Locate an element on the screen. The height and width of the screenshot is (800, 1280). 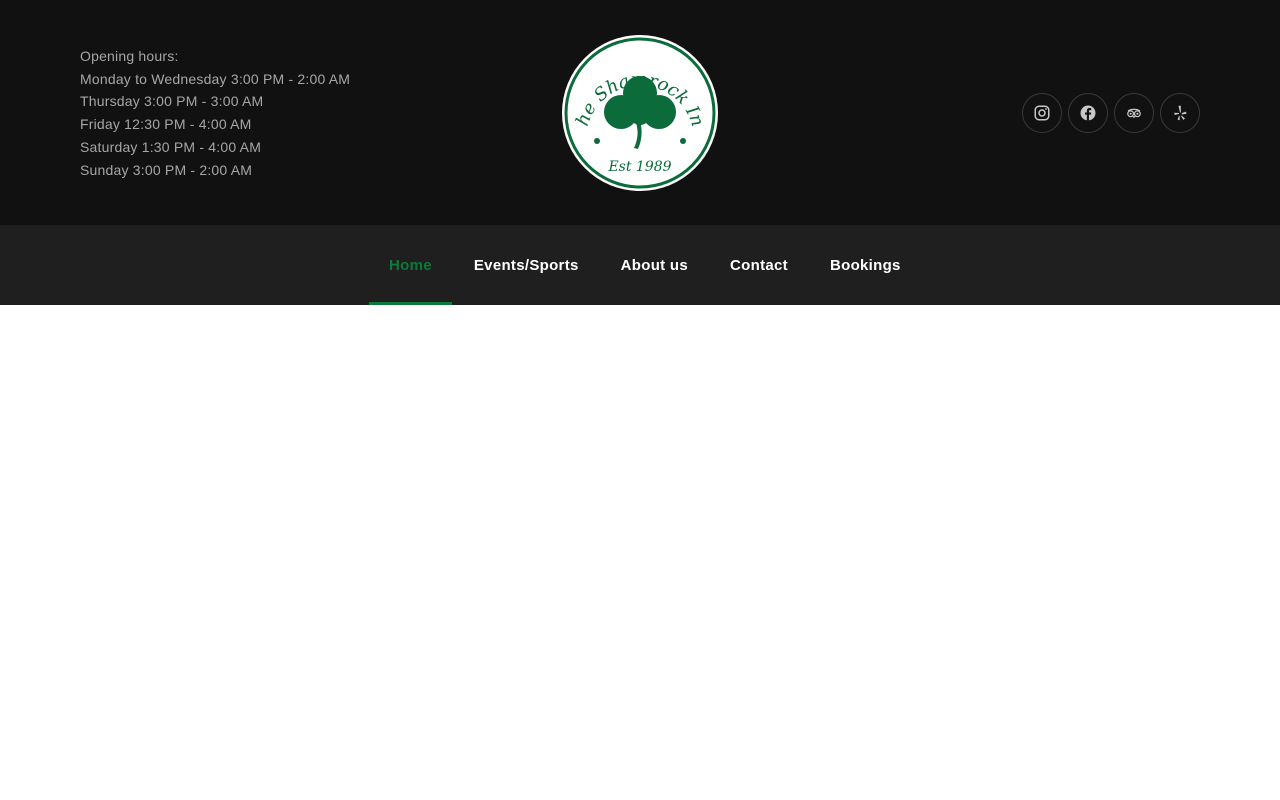
yelp-icon is located at coordinates (1180, 113).